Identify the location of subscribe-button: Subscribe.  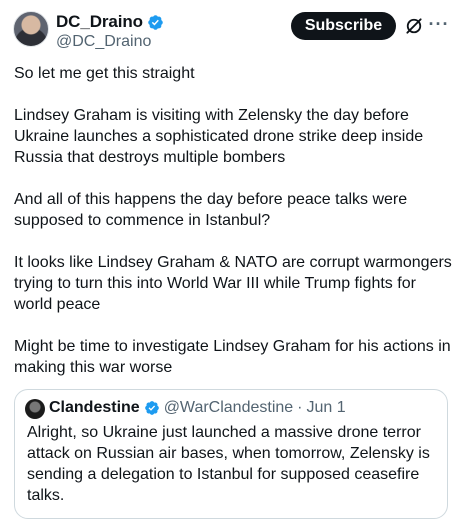
(343, 26).